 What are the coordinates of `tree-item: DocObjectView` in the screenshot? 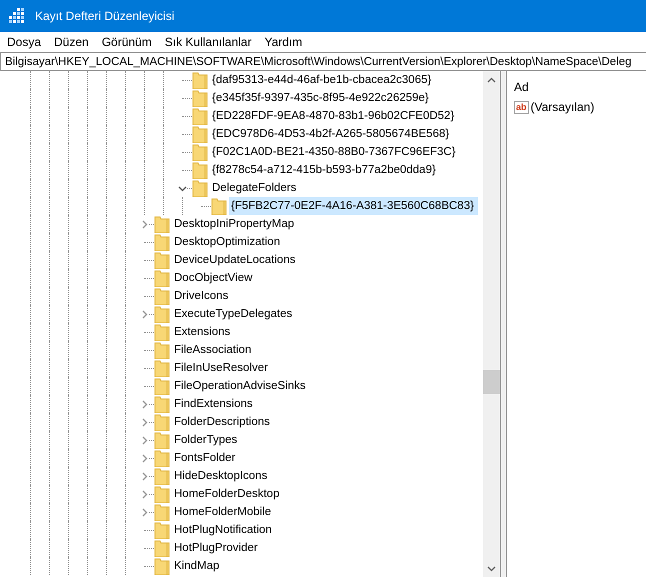 It's located at (213, 278).